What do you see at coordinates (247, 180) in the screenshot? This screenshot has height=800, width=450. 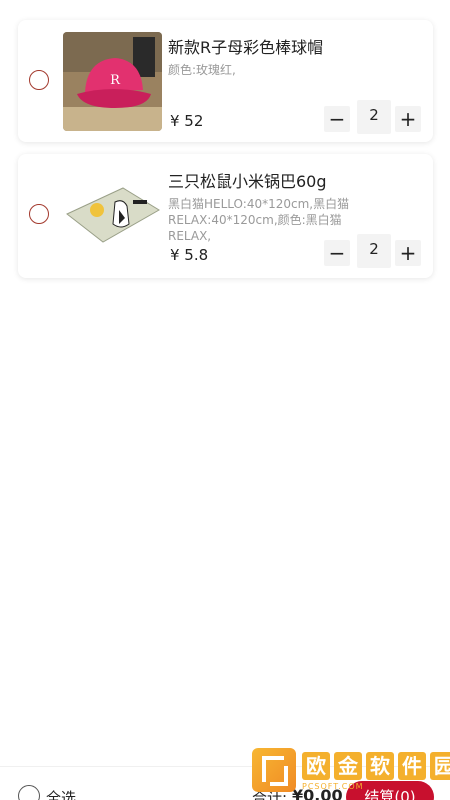 I see `product-title: 三只松鼠小米锅巴60g` at bounding box center [247, 180].